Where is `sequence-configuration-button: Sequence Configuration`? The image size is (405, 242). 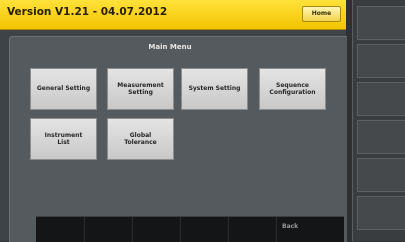
sequence-configuration-button: Sequence Configuration is located at coordinates (292, 89).